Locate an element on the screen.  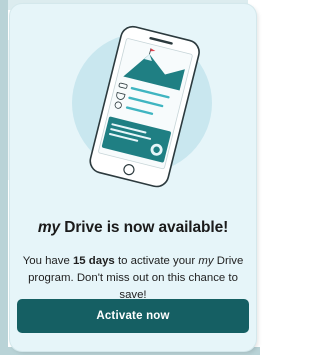
desc-part2: to activate your is located at coordinates (156, 261).